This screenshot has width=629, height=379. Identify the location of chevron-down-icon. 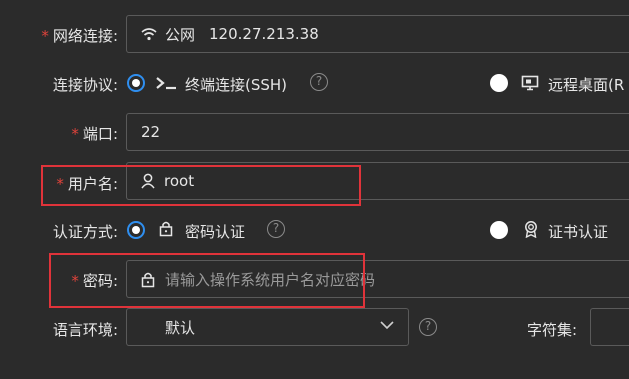
(387, 325).